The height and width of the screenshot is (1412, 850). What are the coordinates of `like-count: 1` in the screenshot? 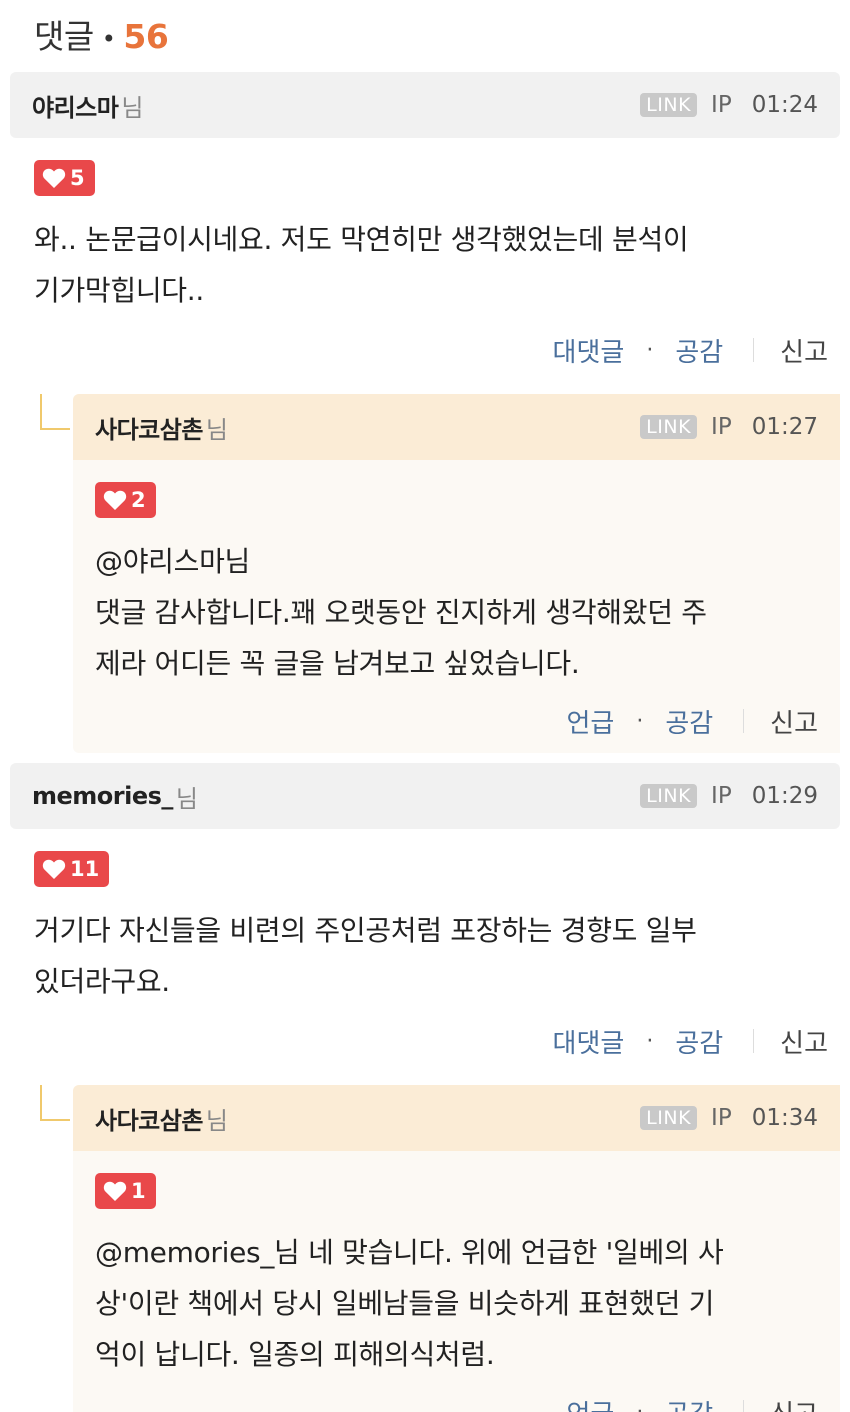 It's located at (138, 1191).